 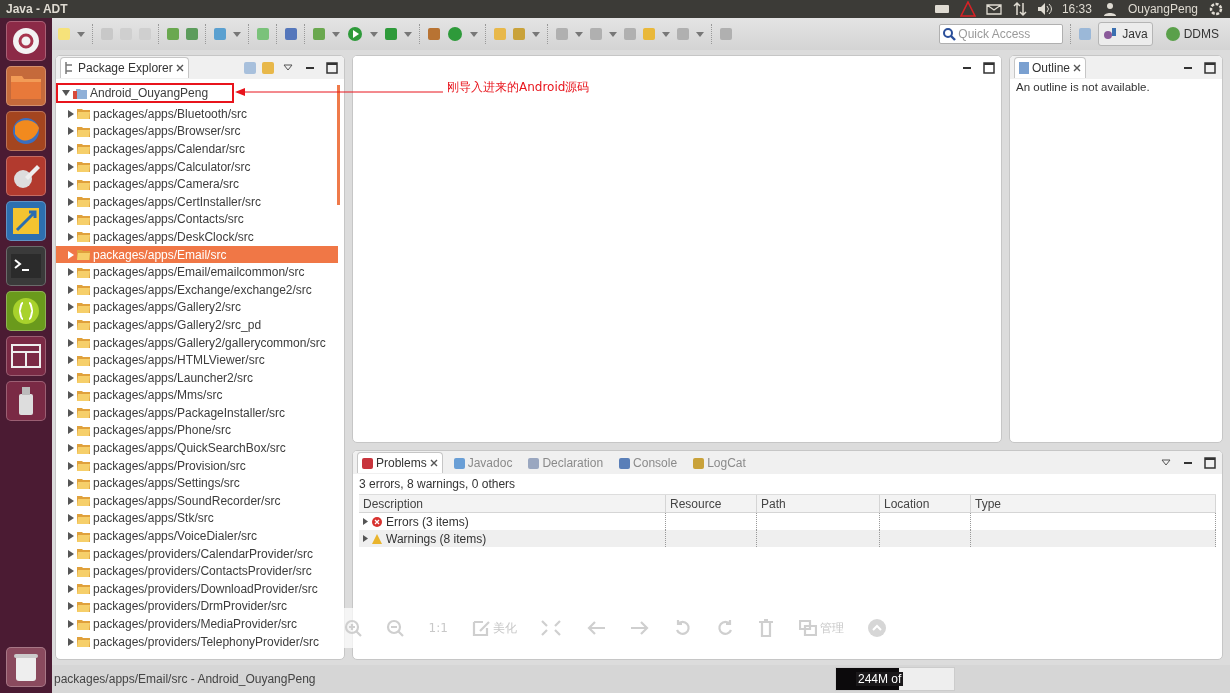 I want to click on view-tab: Package Explorer, so click(x=124, y=67).